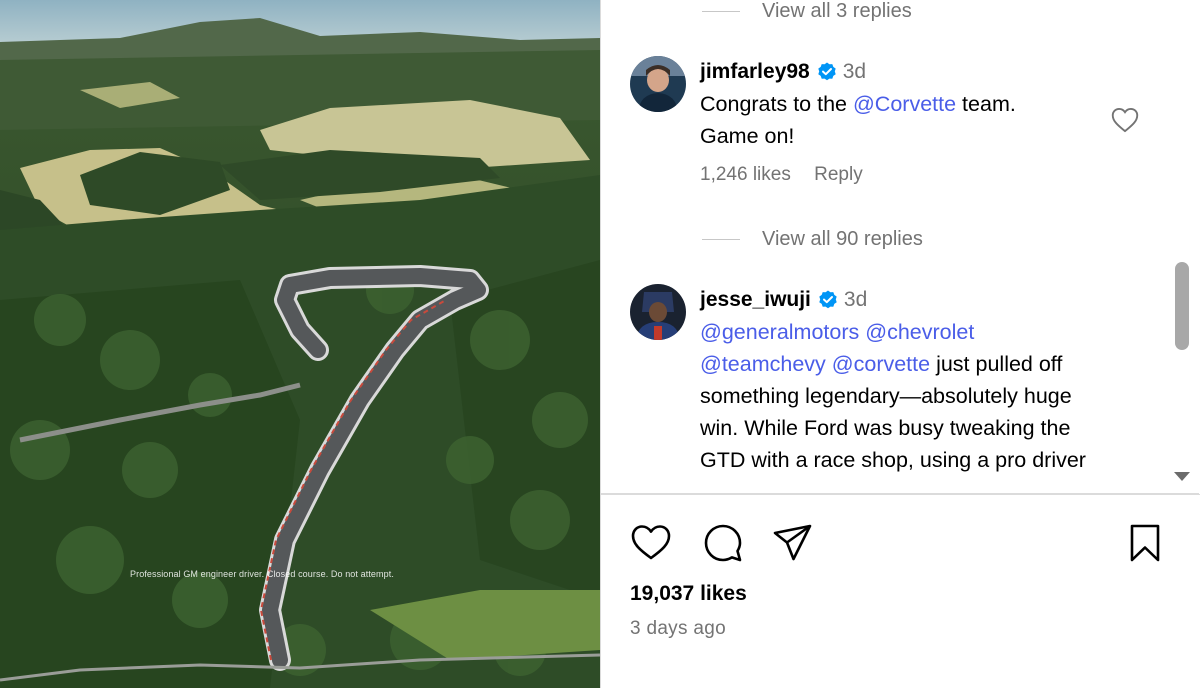 Image resolution: width=1200 pixels, height=688 pixels. I want to click on comment-header: jesse_iwuji 3d, so click(895, 300).